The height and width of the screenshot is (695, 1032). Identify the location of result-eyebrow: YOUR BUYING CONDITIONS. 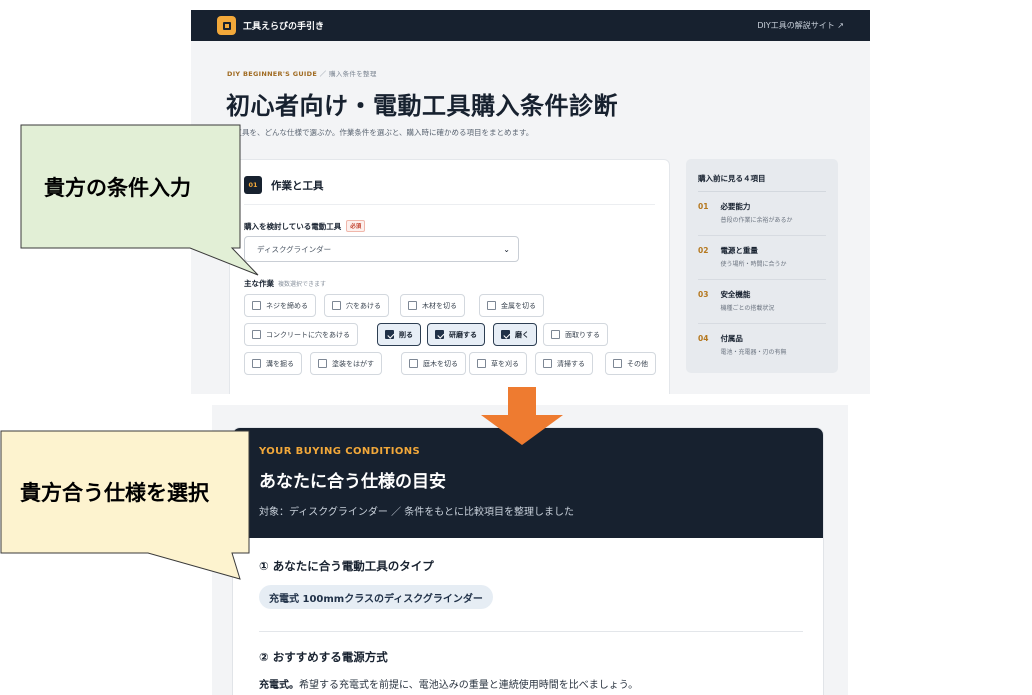
(340, 451).